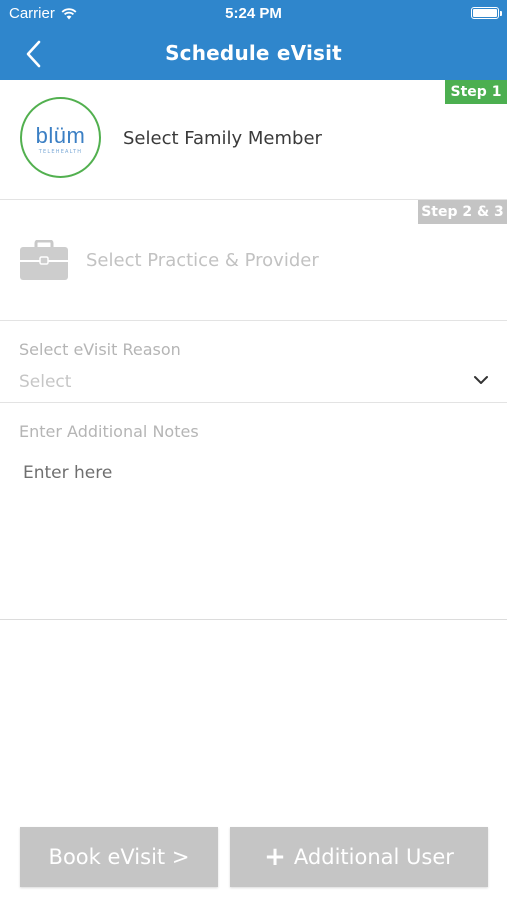  Describe the element at coordinates (462, 212) in the screenshot. I see `step-2-3-badge: Step 2 & 3` at that location.